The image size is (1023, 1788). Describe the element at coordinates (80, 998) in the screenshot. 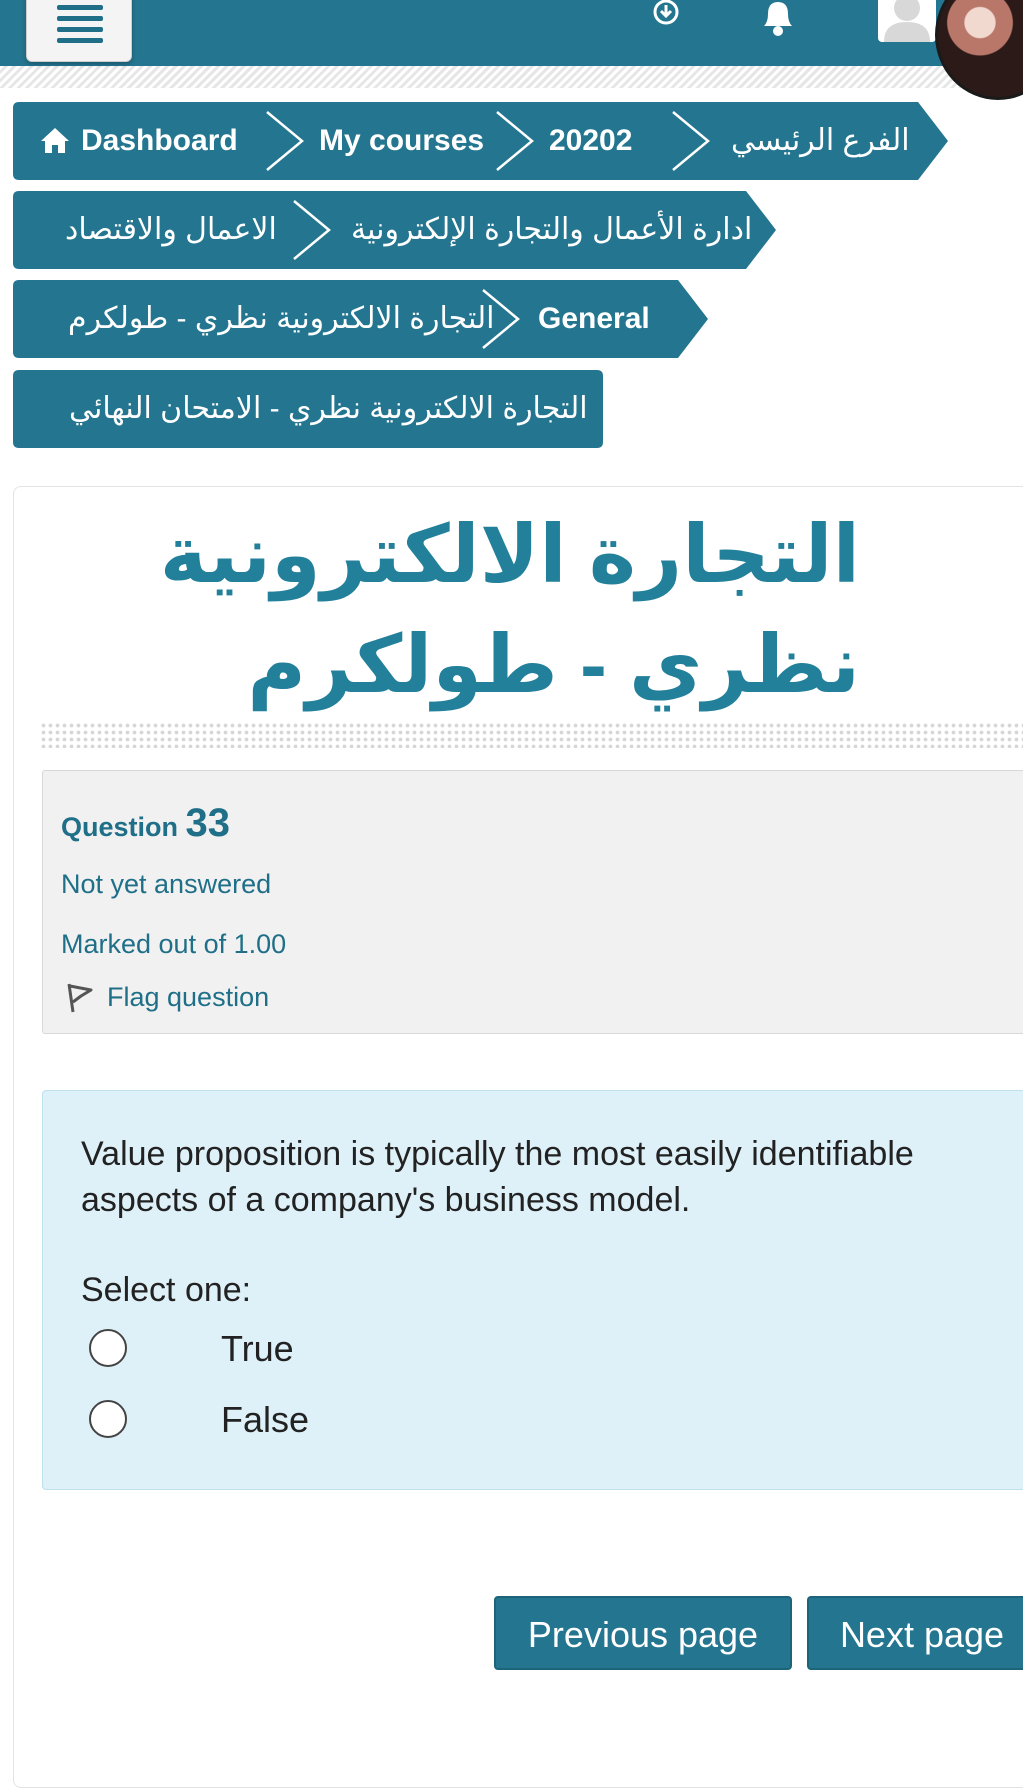

I see `flag-icon` at that location.